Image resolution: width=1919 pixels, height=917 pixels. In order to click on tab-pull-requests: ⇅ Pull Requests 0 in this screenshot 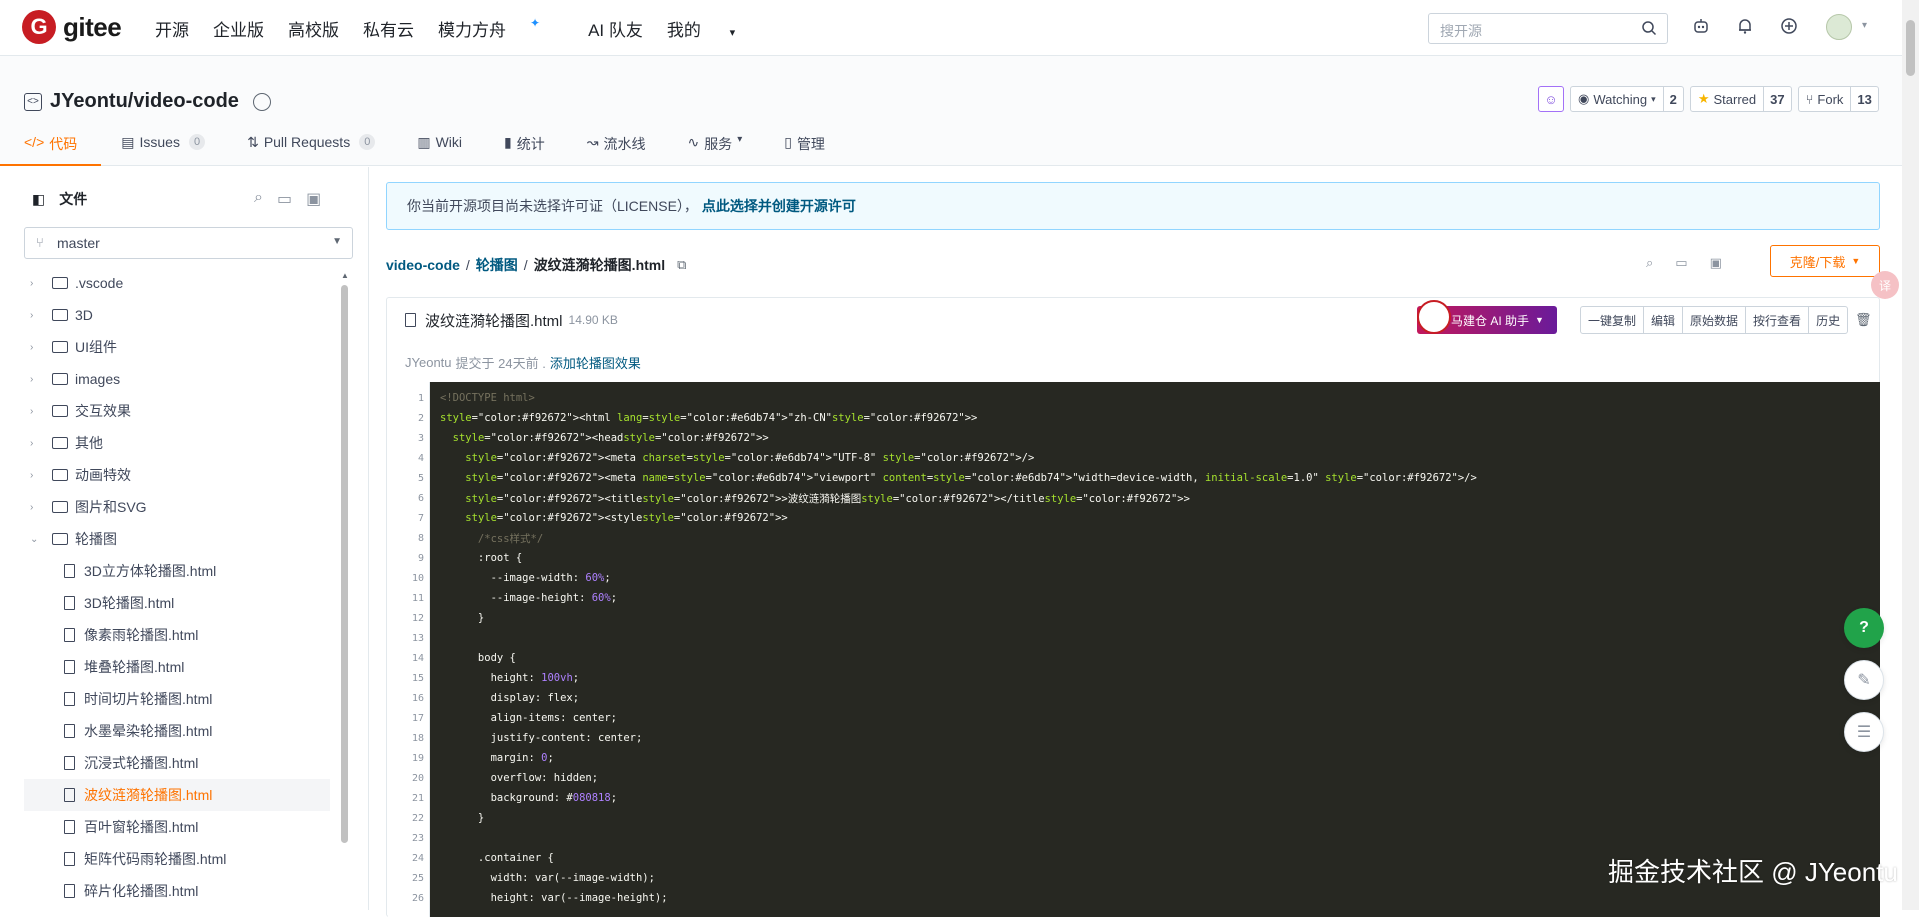, I will do `click(312, 150)`.